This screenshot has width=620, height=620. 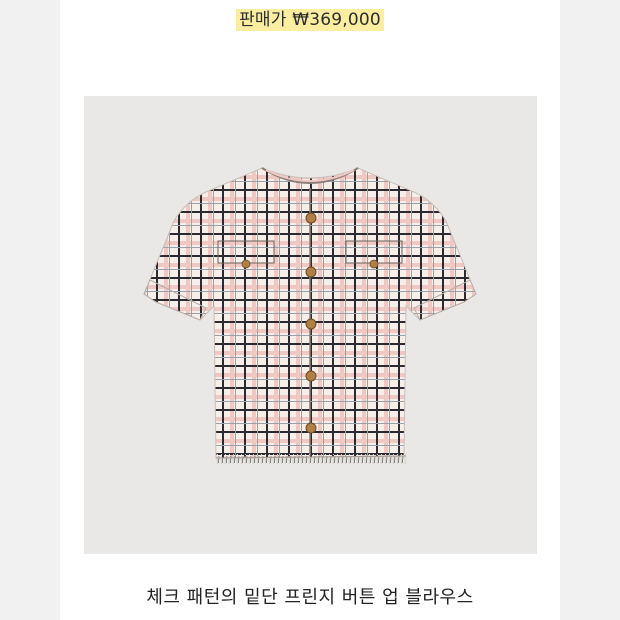 I want to click on price-row: 판매가 ₩369,000, so click(x=310, y=18).